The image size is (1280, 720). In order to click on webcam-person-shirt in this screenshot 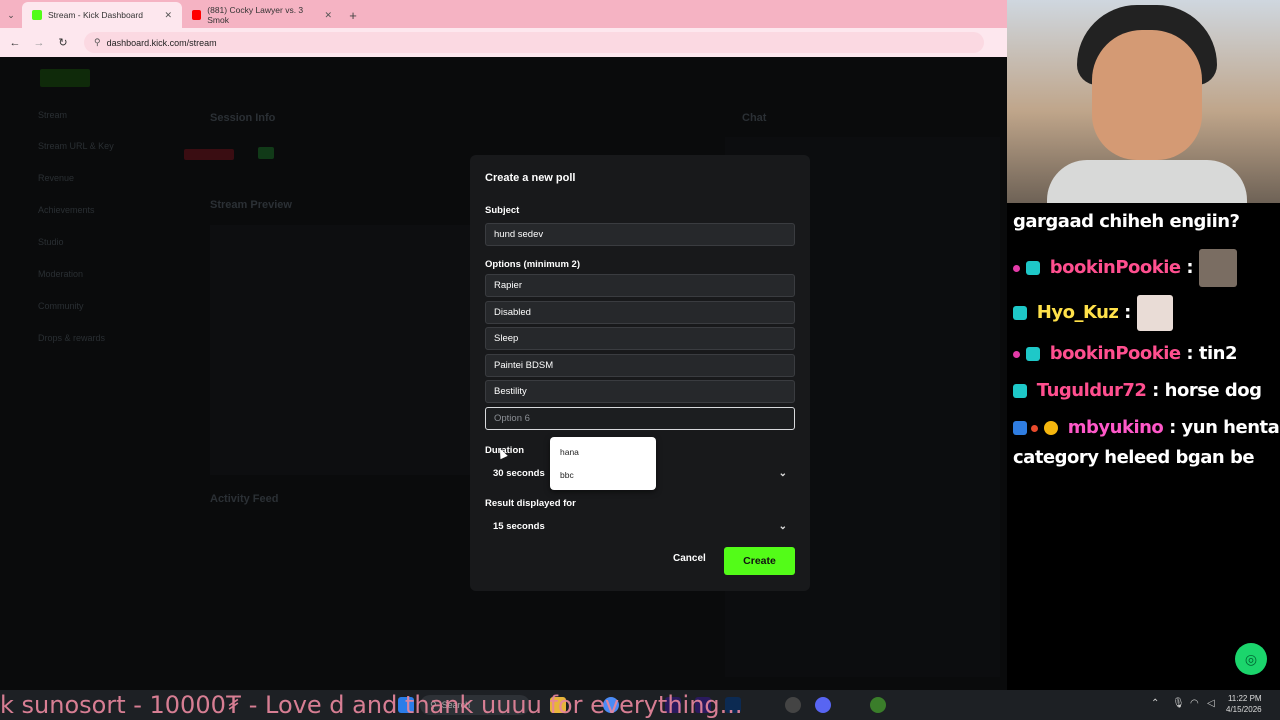, I will do `click(1147, 181)`.